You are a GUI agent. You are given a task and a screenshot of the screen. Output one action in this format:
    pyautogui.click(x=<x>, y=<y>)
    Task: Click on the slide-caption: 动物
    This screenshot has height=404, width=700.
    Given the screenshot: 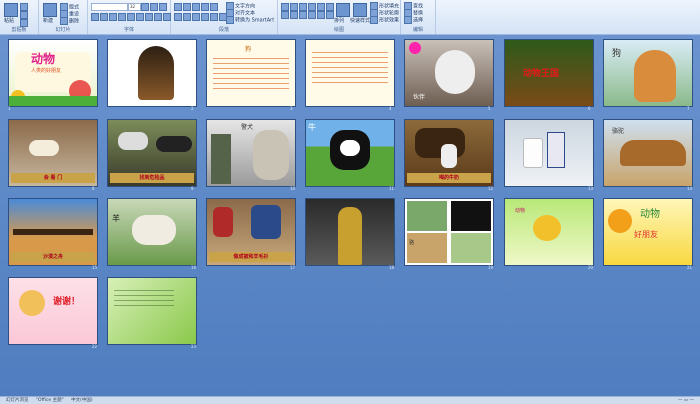 What is the action you would take?
    pyautogui.click(x=520, y=211)
    